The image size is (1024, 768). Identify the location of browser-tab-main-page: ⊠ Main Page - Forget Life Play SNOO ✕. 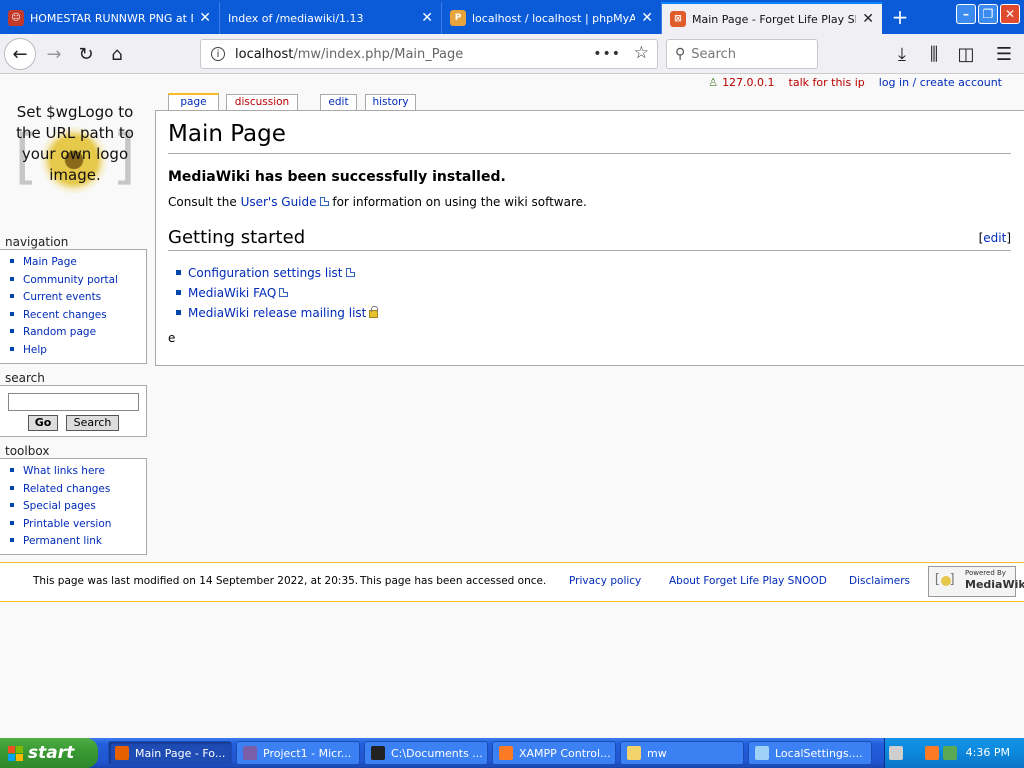
(772, 18).